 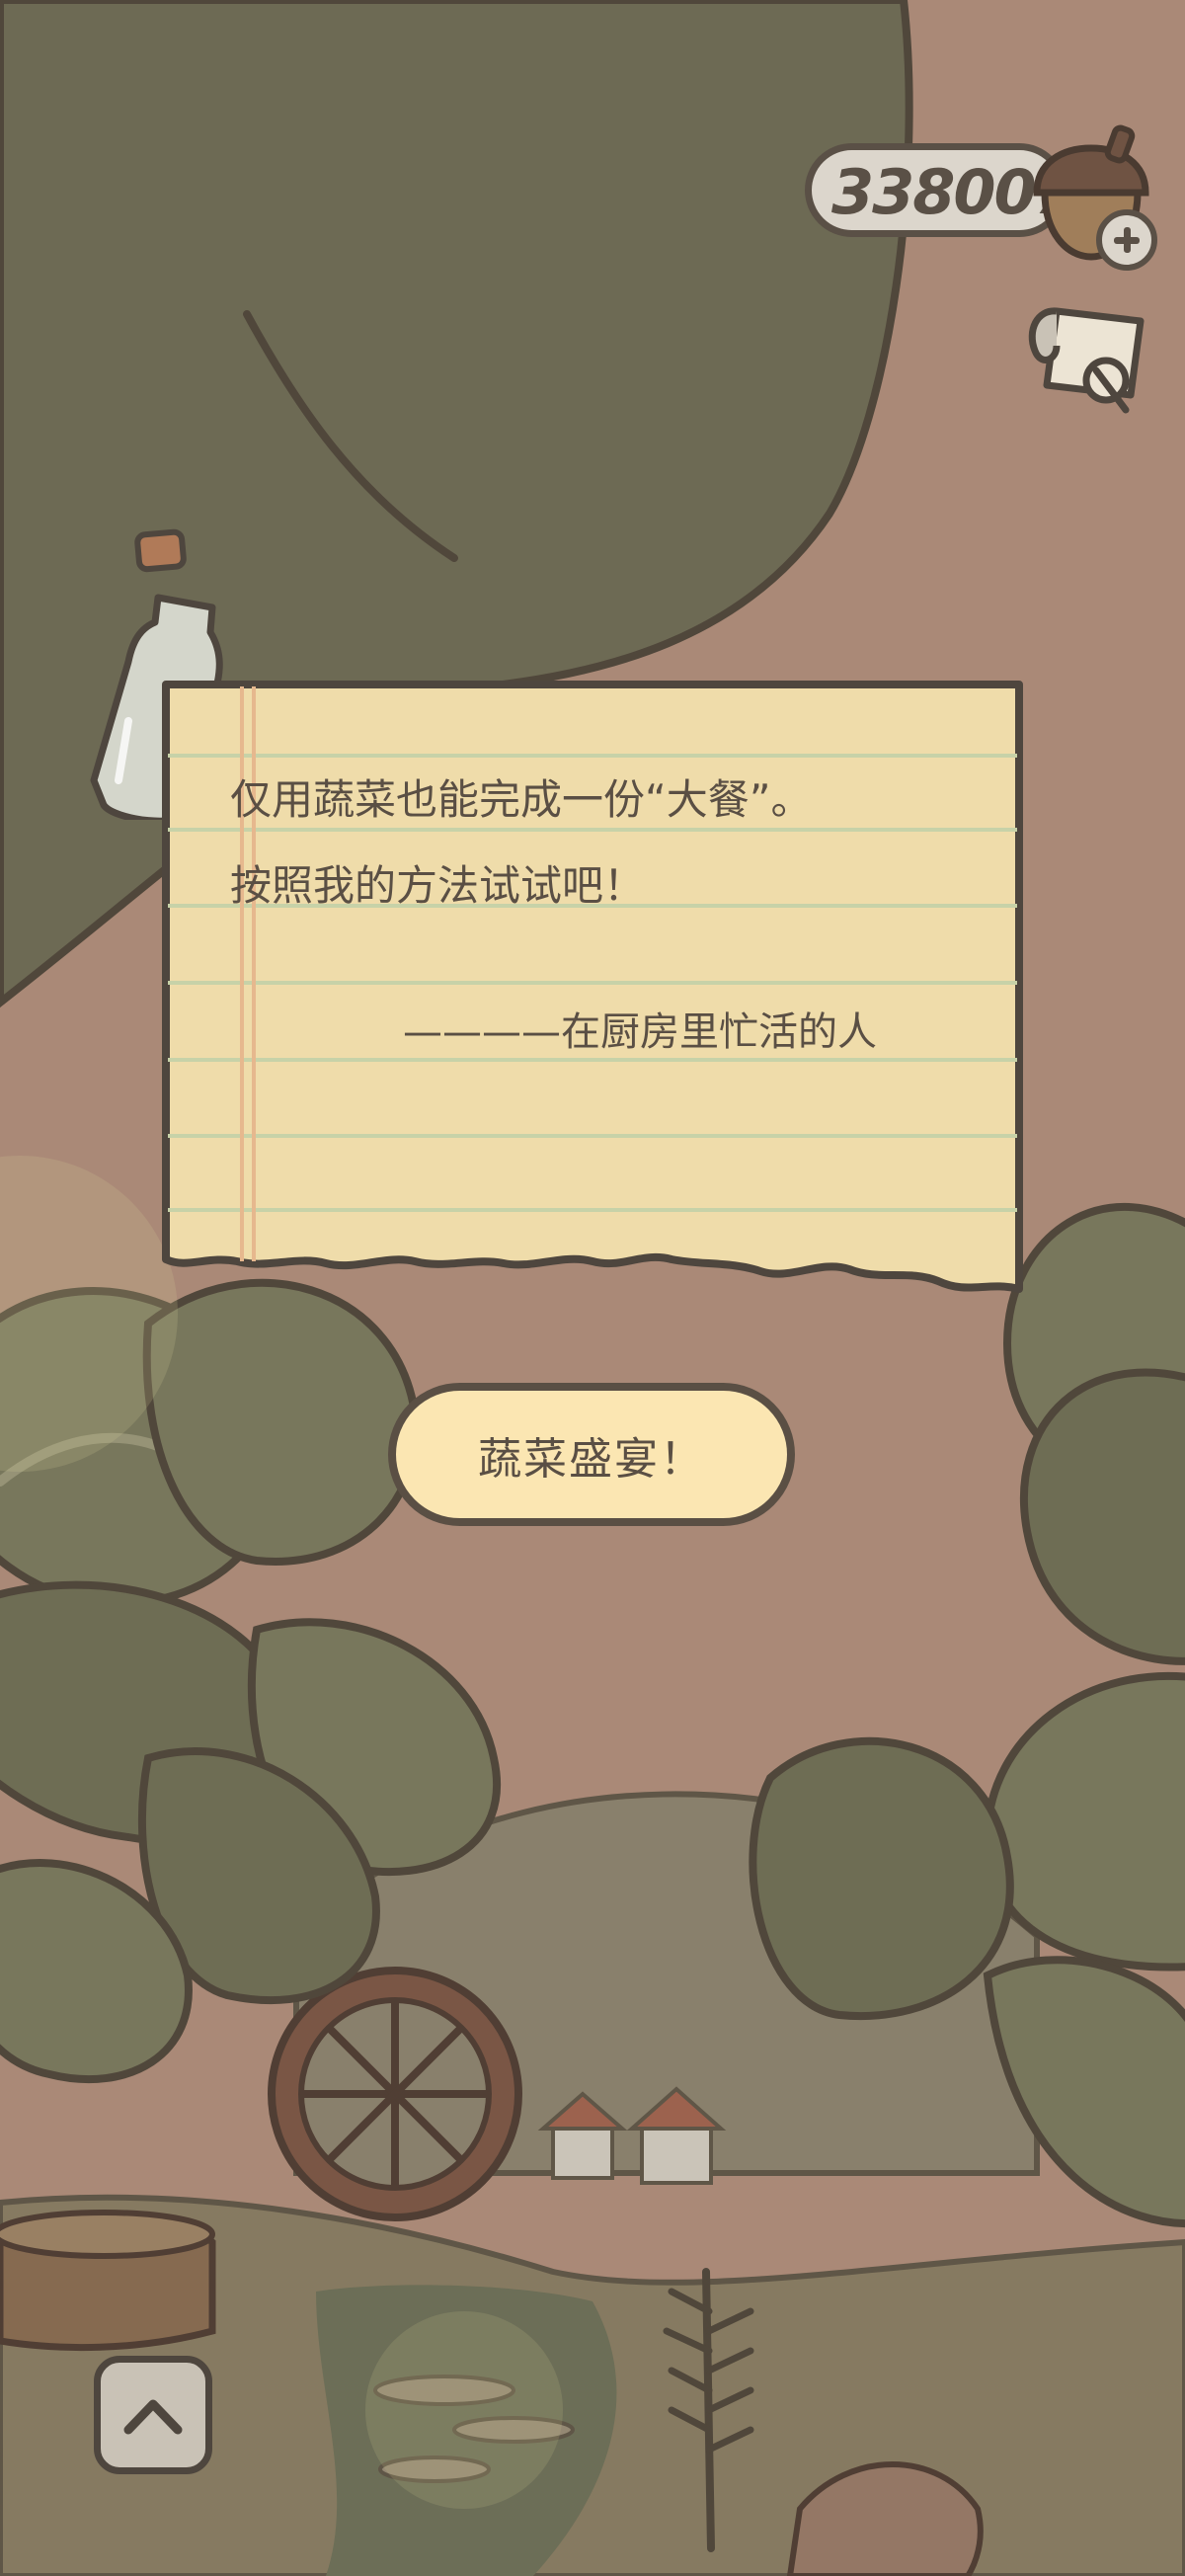 I want to click on chevron-up-icon, so click(x=153, y=2417).